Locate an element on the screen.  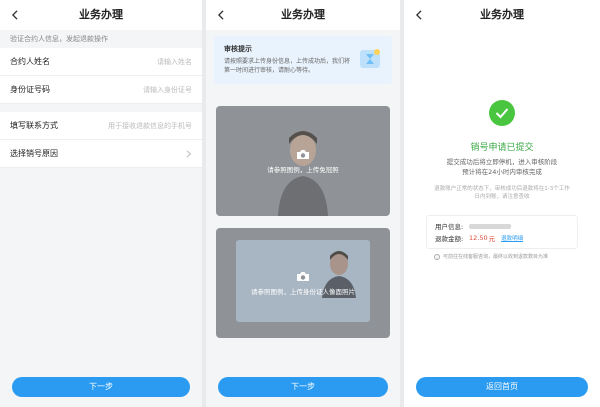
user-info-row: 用户信息: is located at coordinates (502, 226).